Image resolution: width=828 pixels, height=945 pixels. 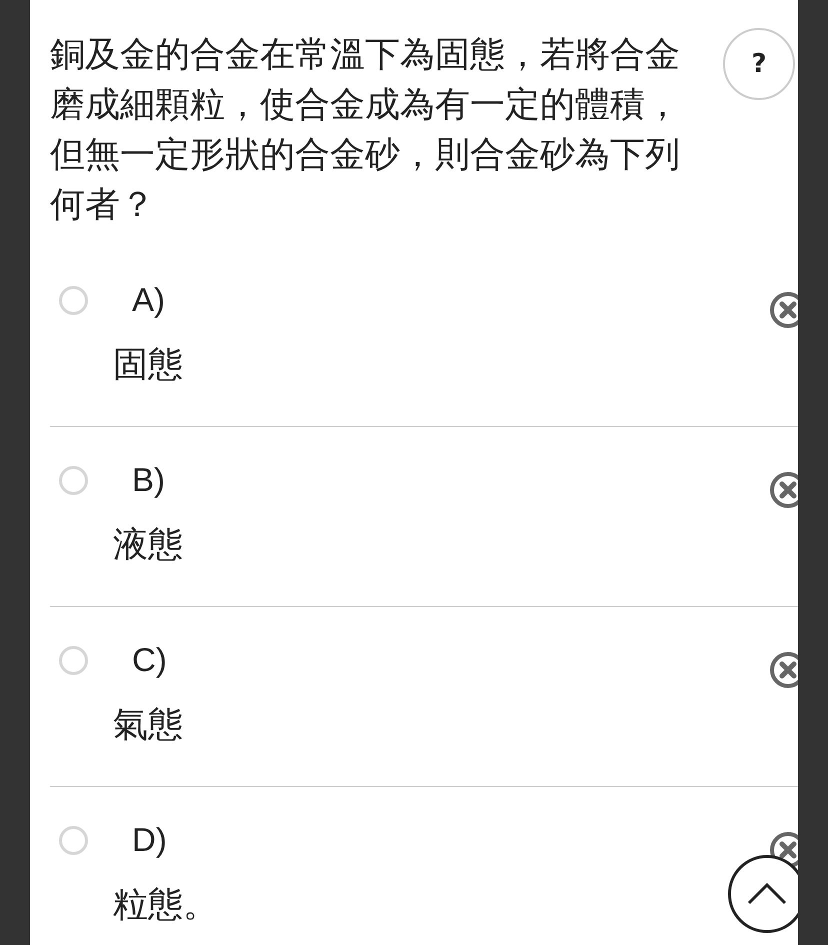 I want to click on option-letter: C), so click(x=149, y=660).